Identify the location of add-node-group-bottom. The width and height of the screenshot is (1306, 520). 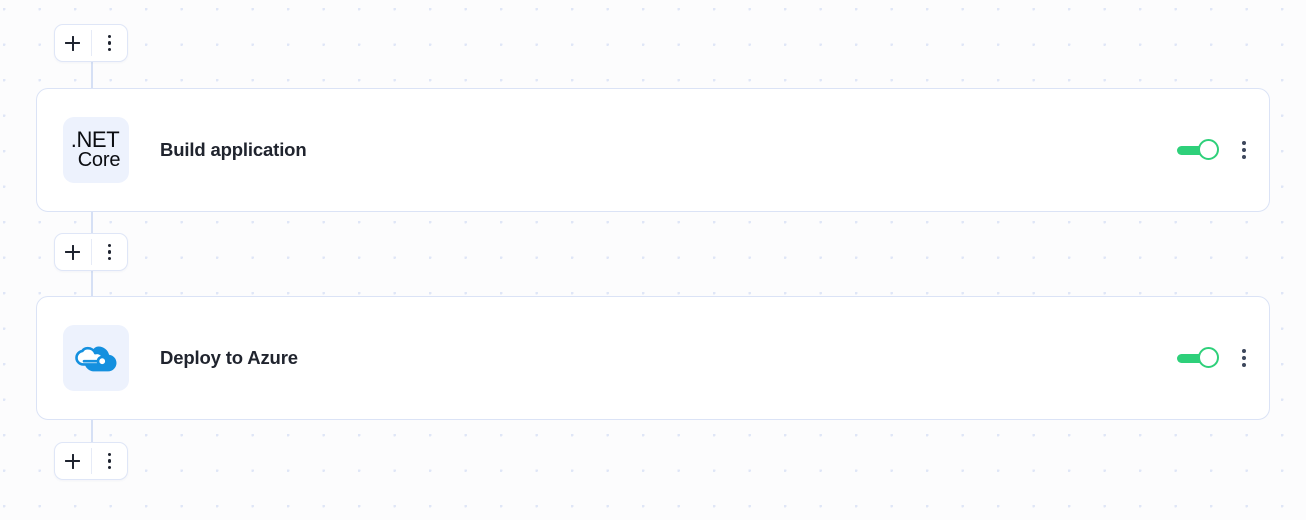
(91, 461).